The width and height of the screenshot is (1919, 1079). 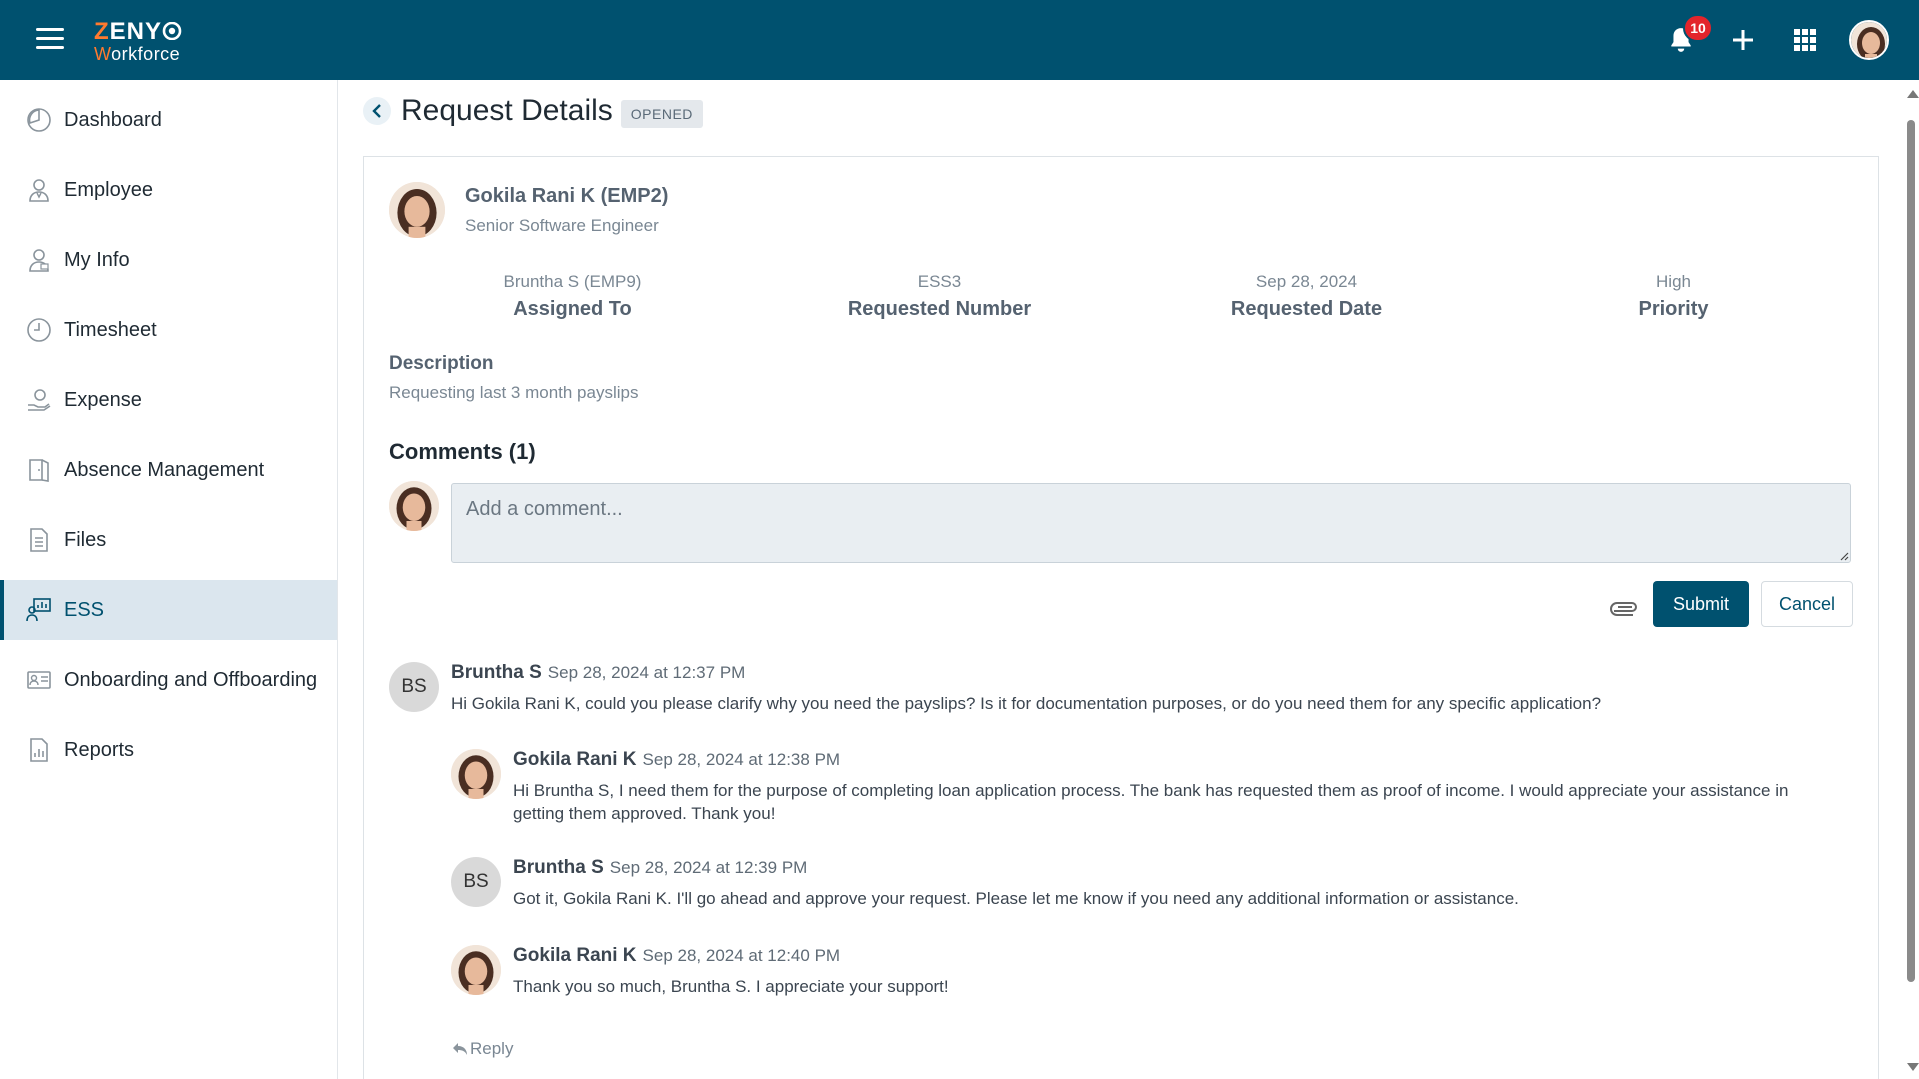 What do you see at coordinates (482, 1049) in the screenshot?
I see `reply-button: Reply` at bounding box center [482, 1049].